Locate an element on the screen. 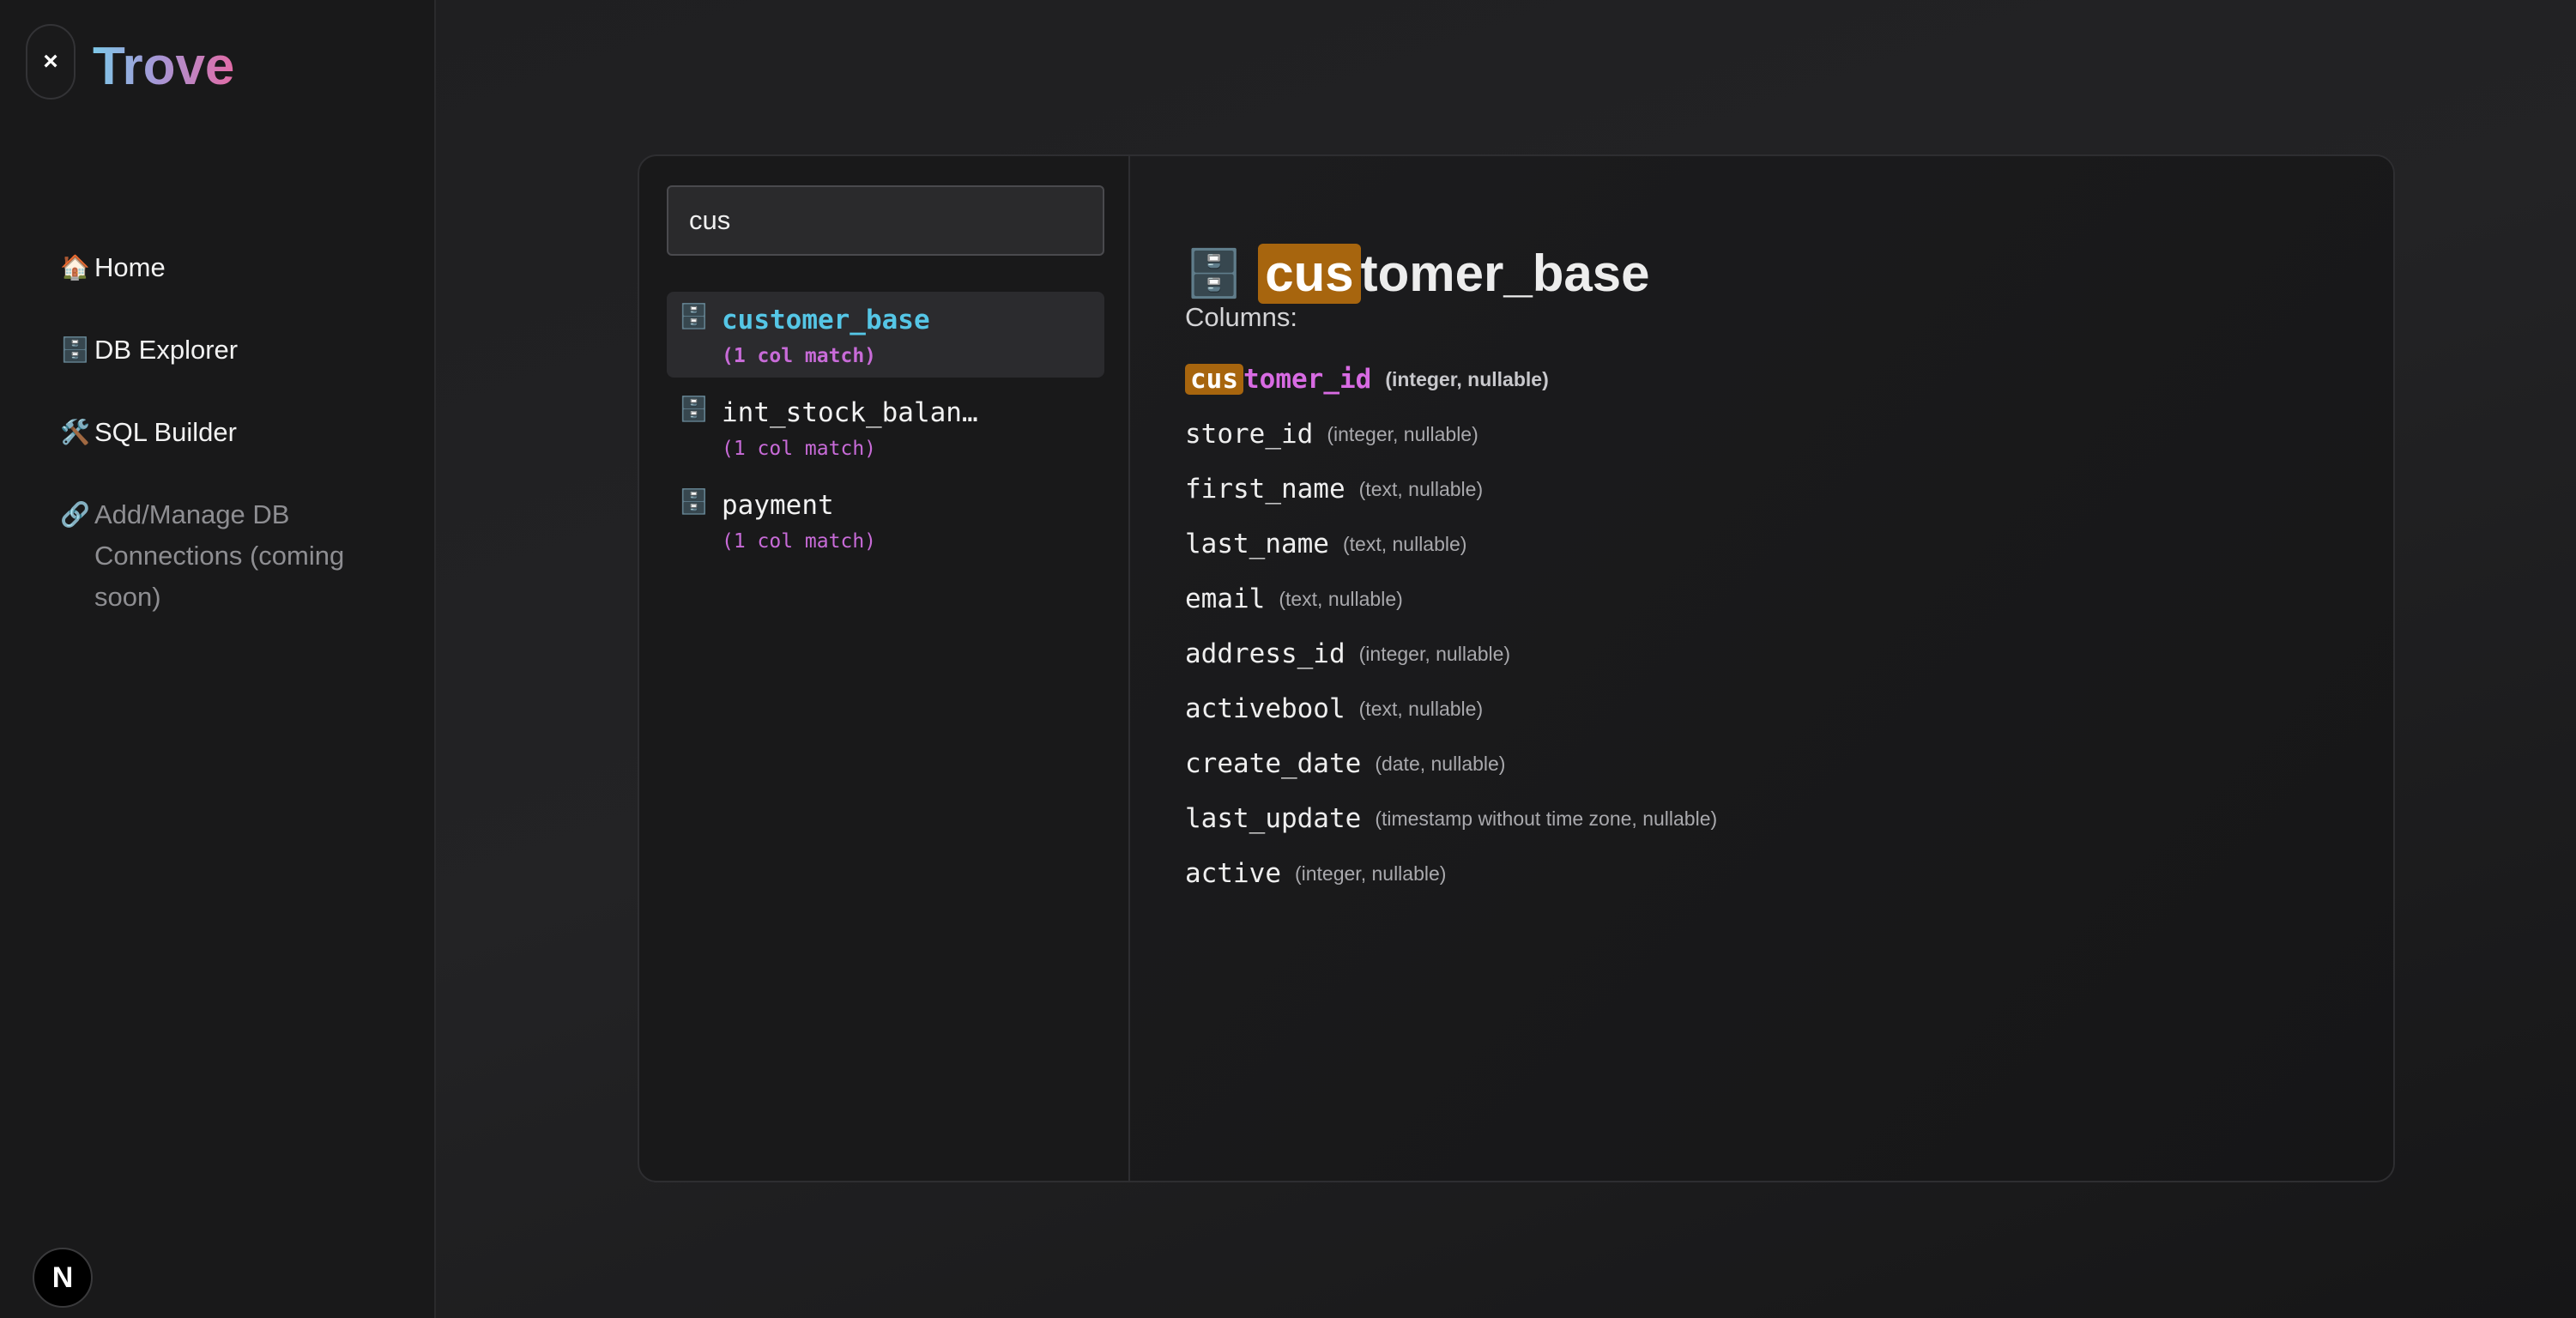 The width and height of the screenshot is (2576, 1318). column-name: activebool is located at coordinates (1265, 708).